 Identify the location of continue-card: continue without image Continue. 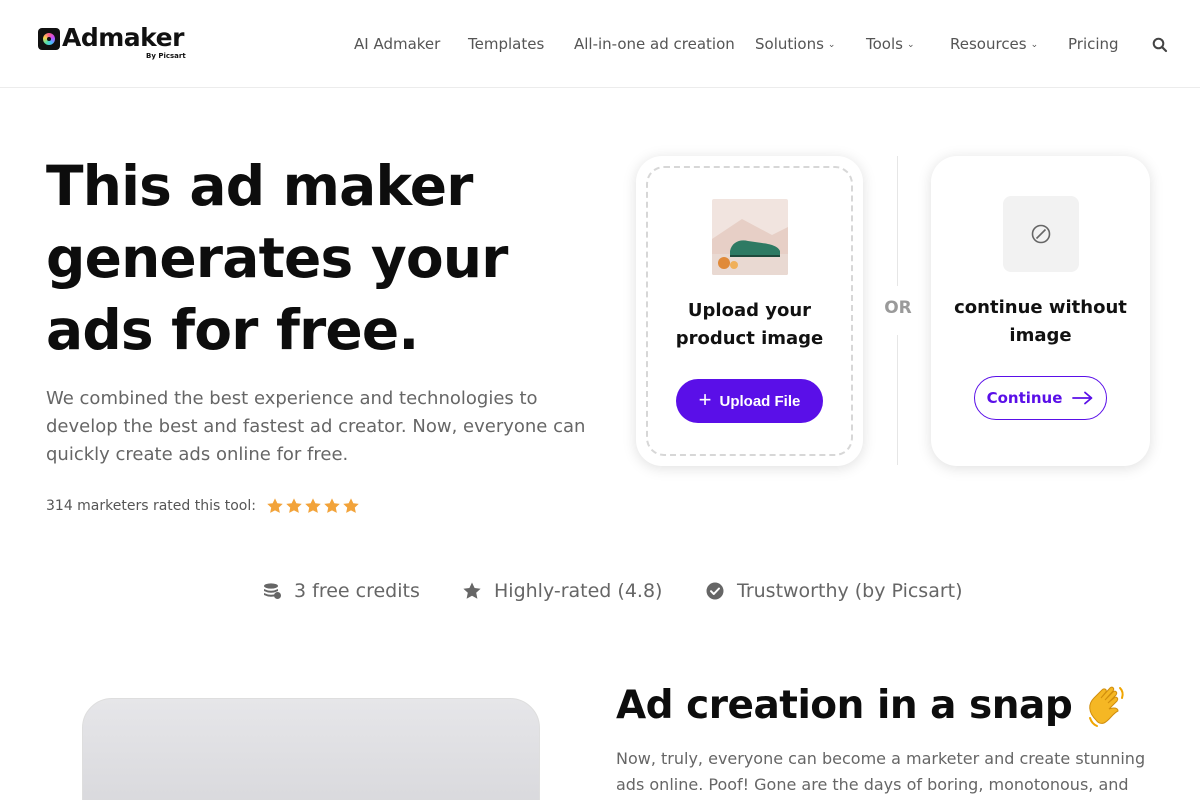
(1040, 311).